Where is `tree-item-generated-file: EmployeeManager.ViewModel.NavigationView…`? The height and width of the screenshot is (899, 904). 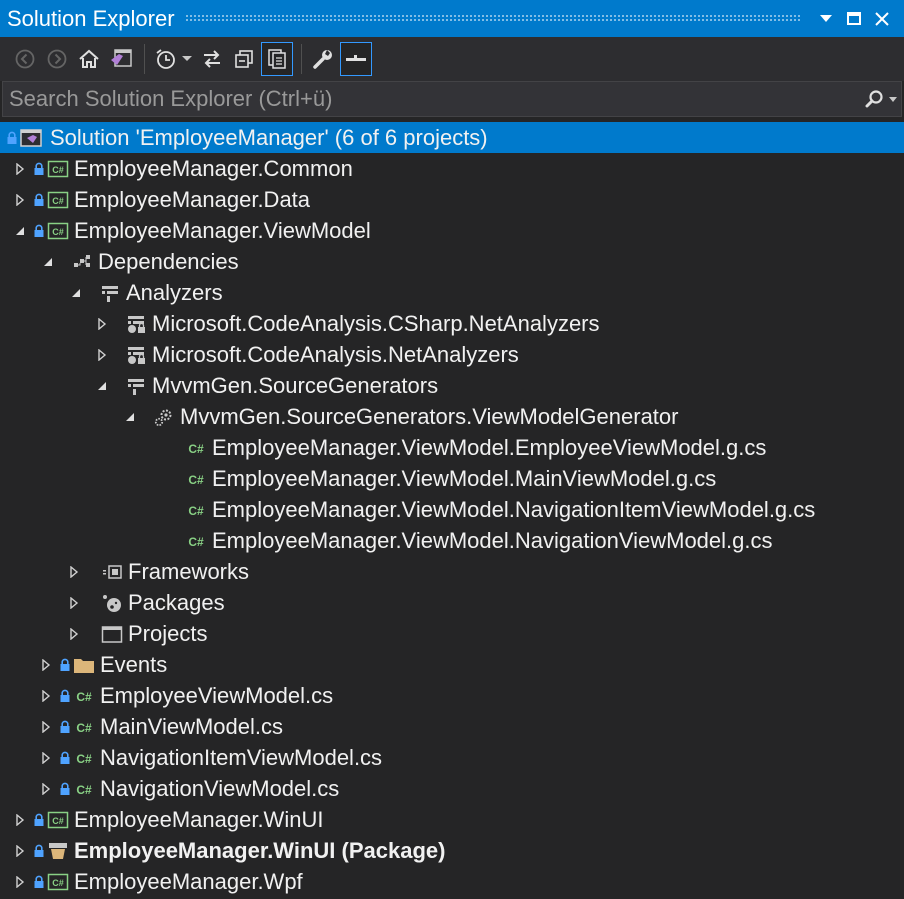
tree-item-generated-file: EmployeeManager.ViewModel.NavigationView… is located at coordinates (452, 540).